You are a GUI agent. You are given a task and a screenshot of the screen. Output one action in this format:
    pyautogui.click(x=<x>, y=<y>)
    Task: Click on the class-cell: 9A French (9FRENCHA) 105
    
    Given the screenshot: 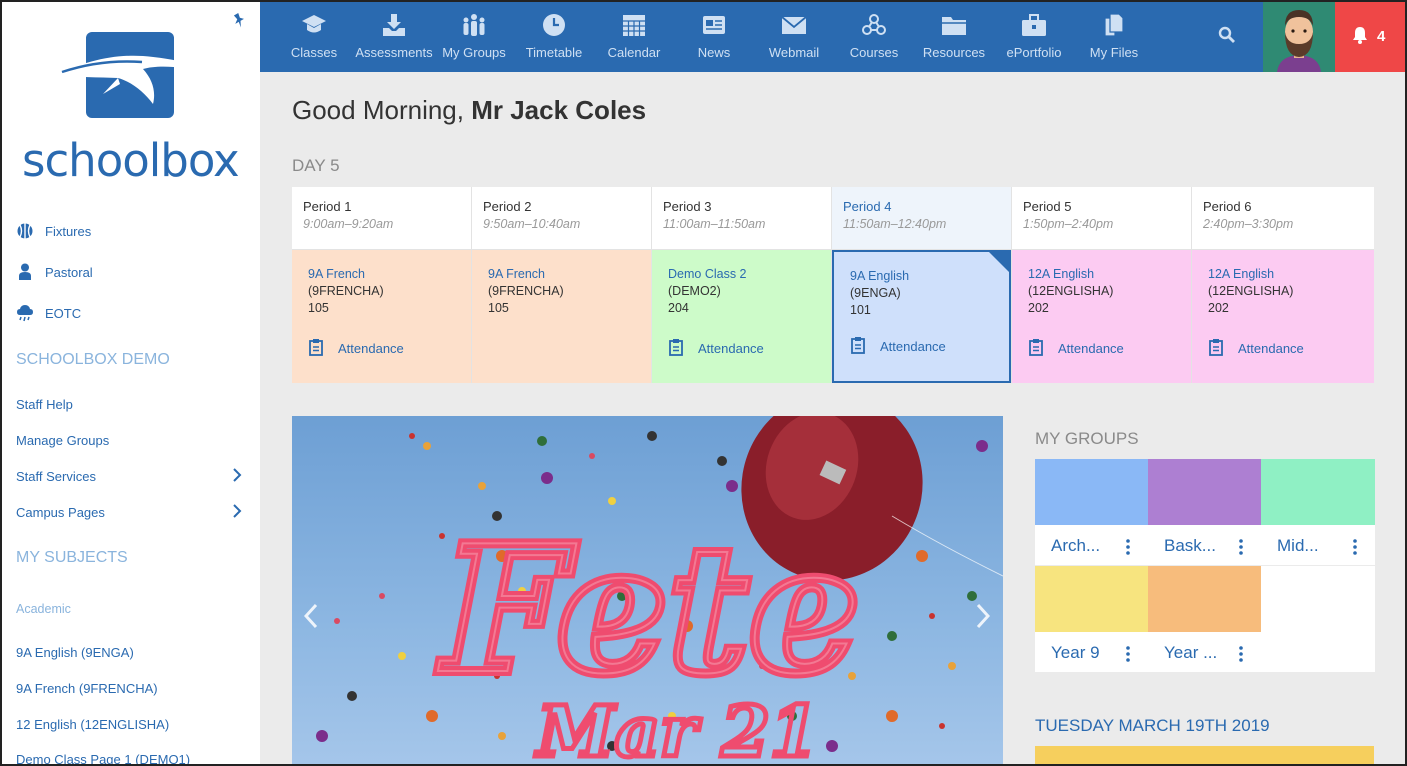 What is the action you would take?
    pyautogui.click(x=561, y=316)
    